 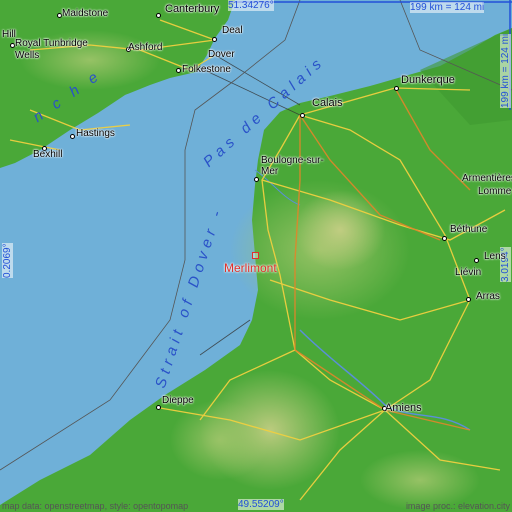 I want to click on coord-left: 0.2069°, so click(x=7, y=260).